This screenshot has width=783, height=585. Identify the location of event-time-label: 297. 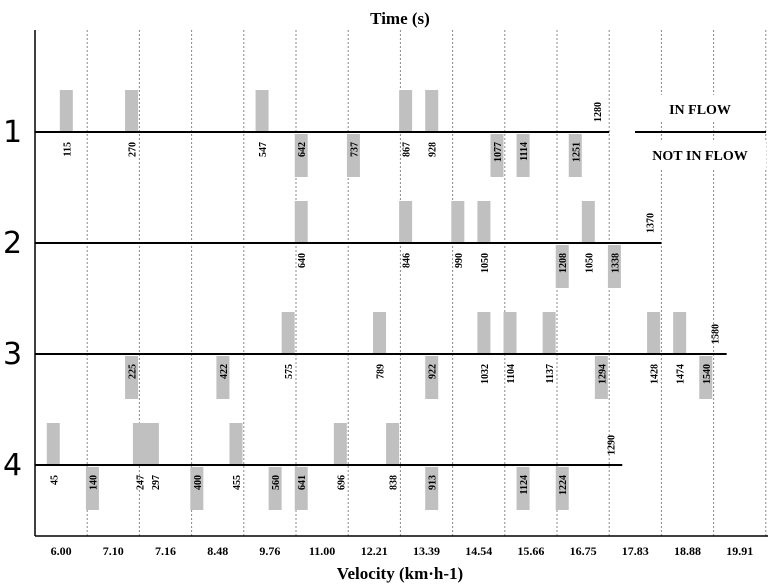
(156, 482).